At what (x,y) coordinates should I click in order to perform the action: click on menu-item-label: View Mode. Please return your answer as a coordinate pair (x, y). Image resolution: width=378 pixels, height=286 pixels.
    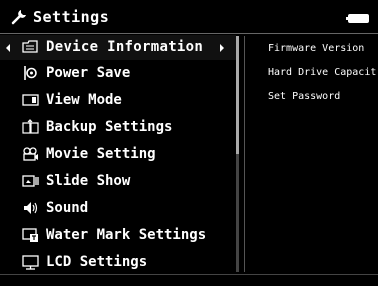
    Looking at the image, I should click on (84, 100).